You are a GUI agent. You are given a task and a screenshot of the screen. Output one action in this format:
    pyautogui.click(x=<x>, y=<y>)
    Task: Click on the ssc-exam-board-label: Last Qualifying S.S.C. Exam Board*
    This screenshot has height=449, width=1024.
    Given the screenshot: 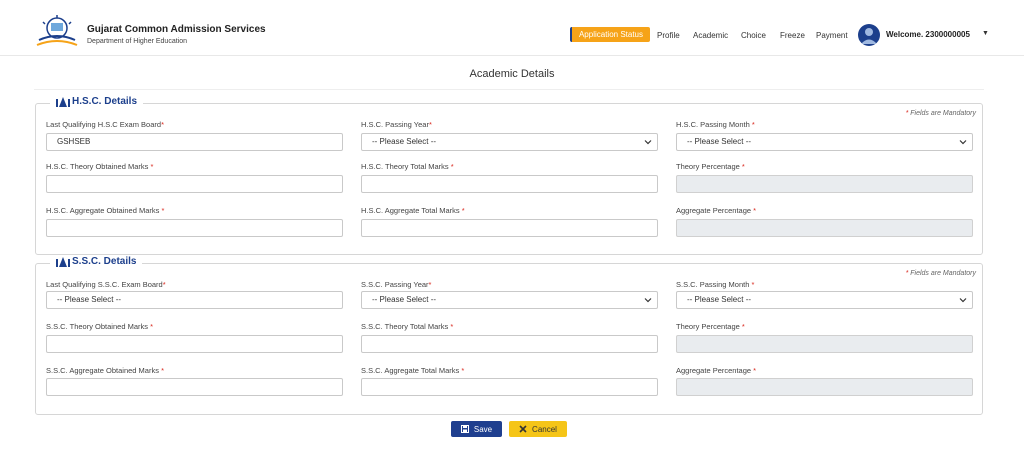 What is the action you would take?
    pyautogui.click(x=106, y=284)
    